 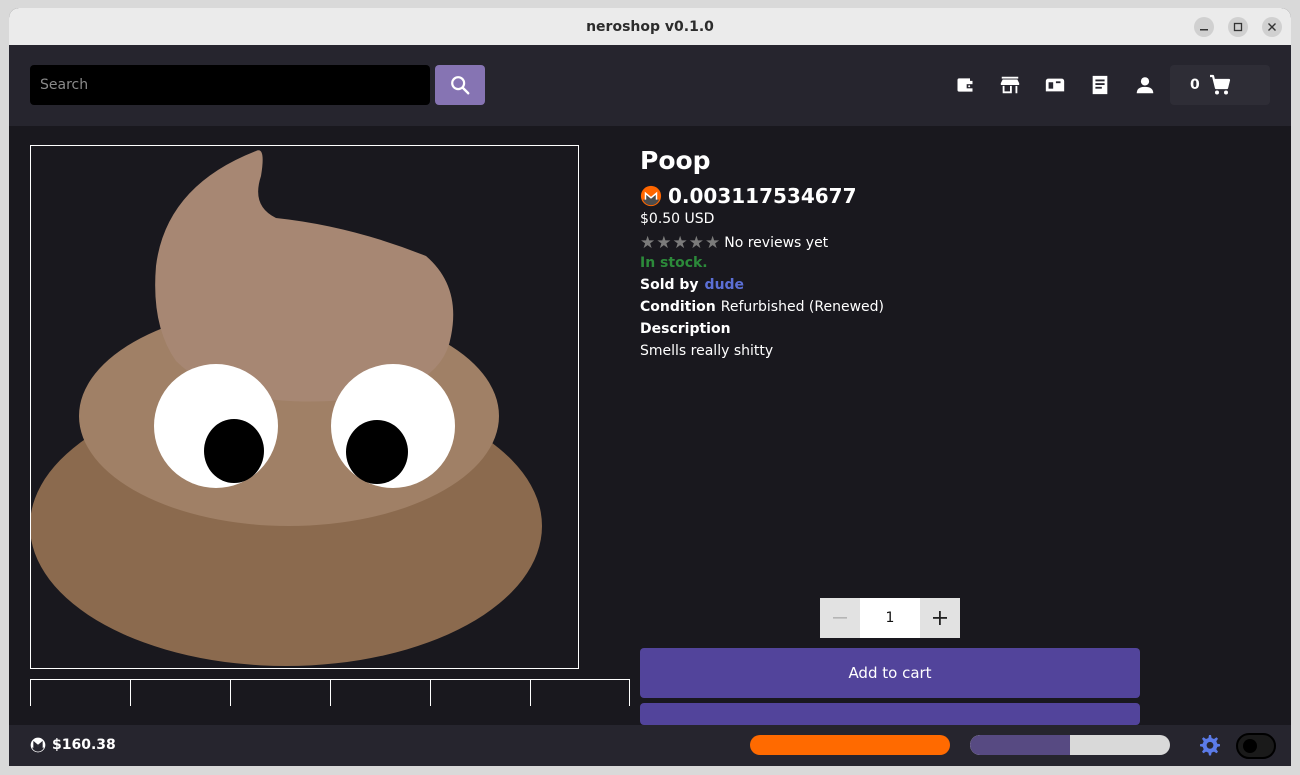 I want to click on account-icon, so click(x=1145, y=85).